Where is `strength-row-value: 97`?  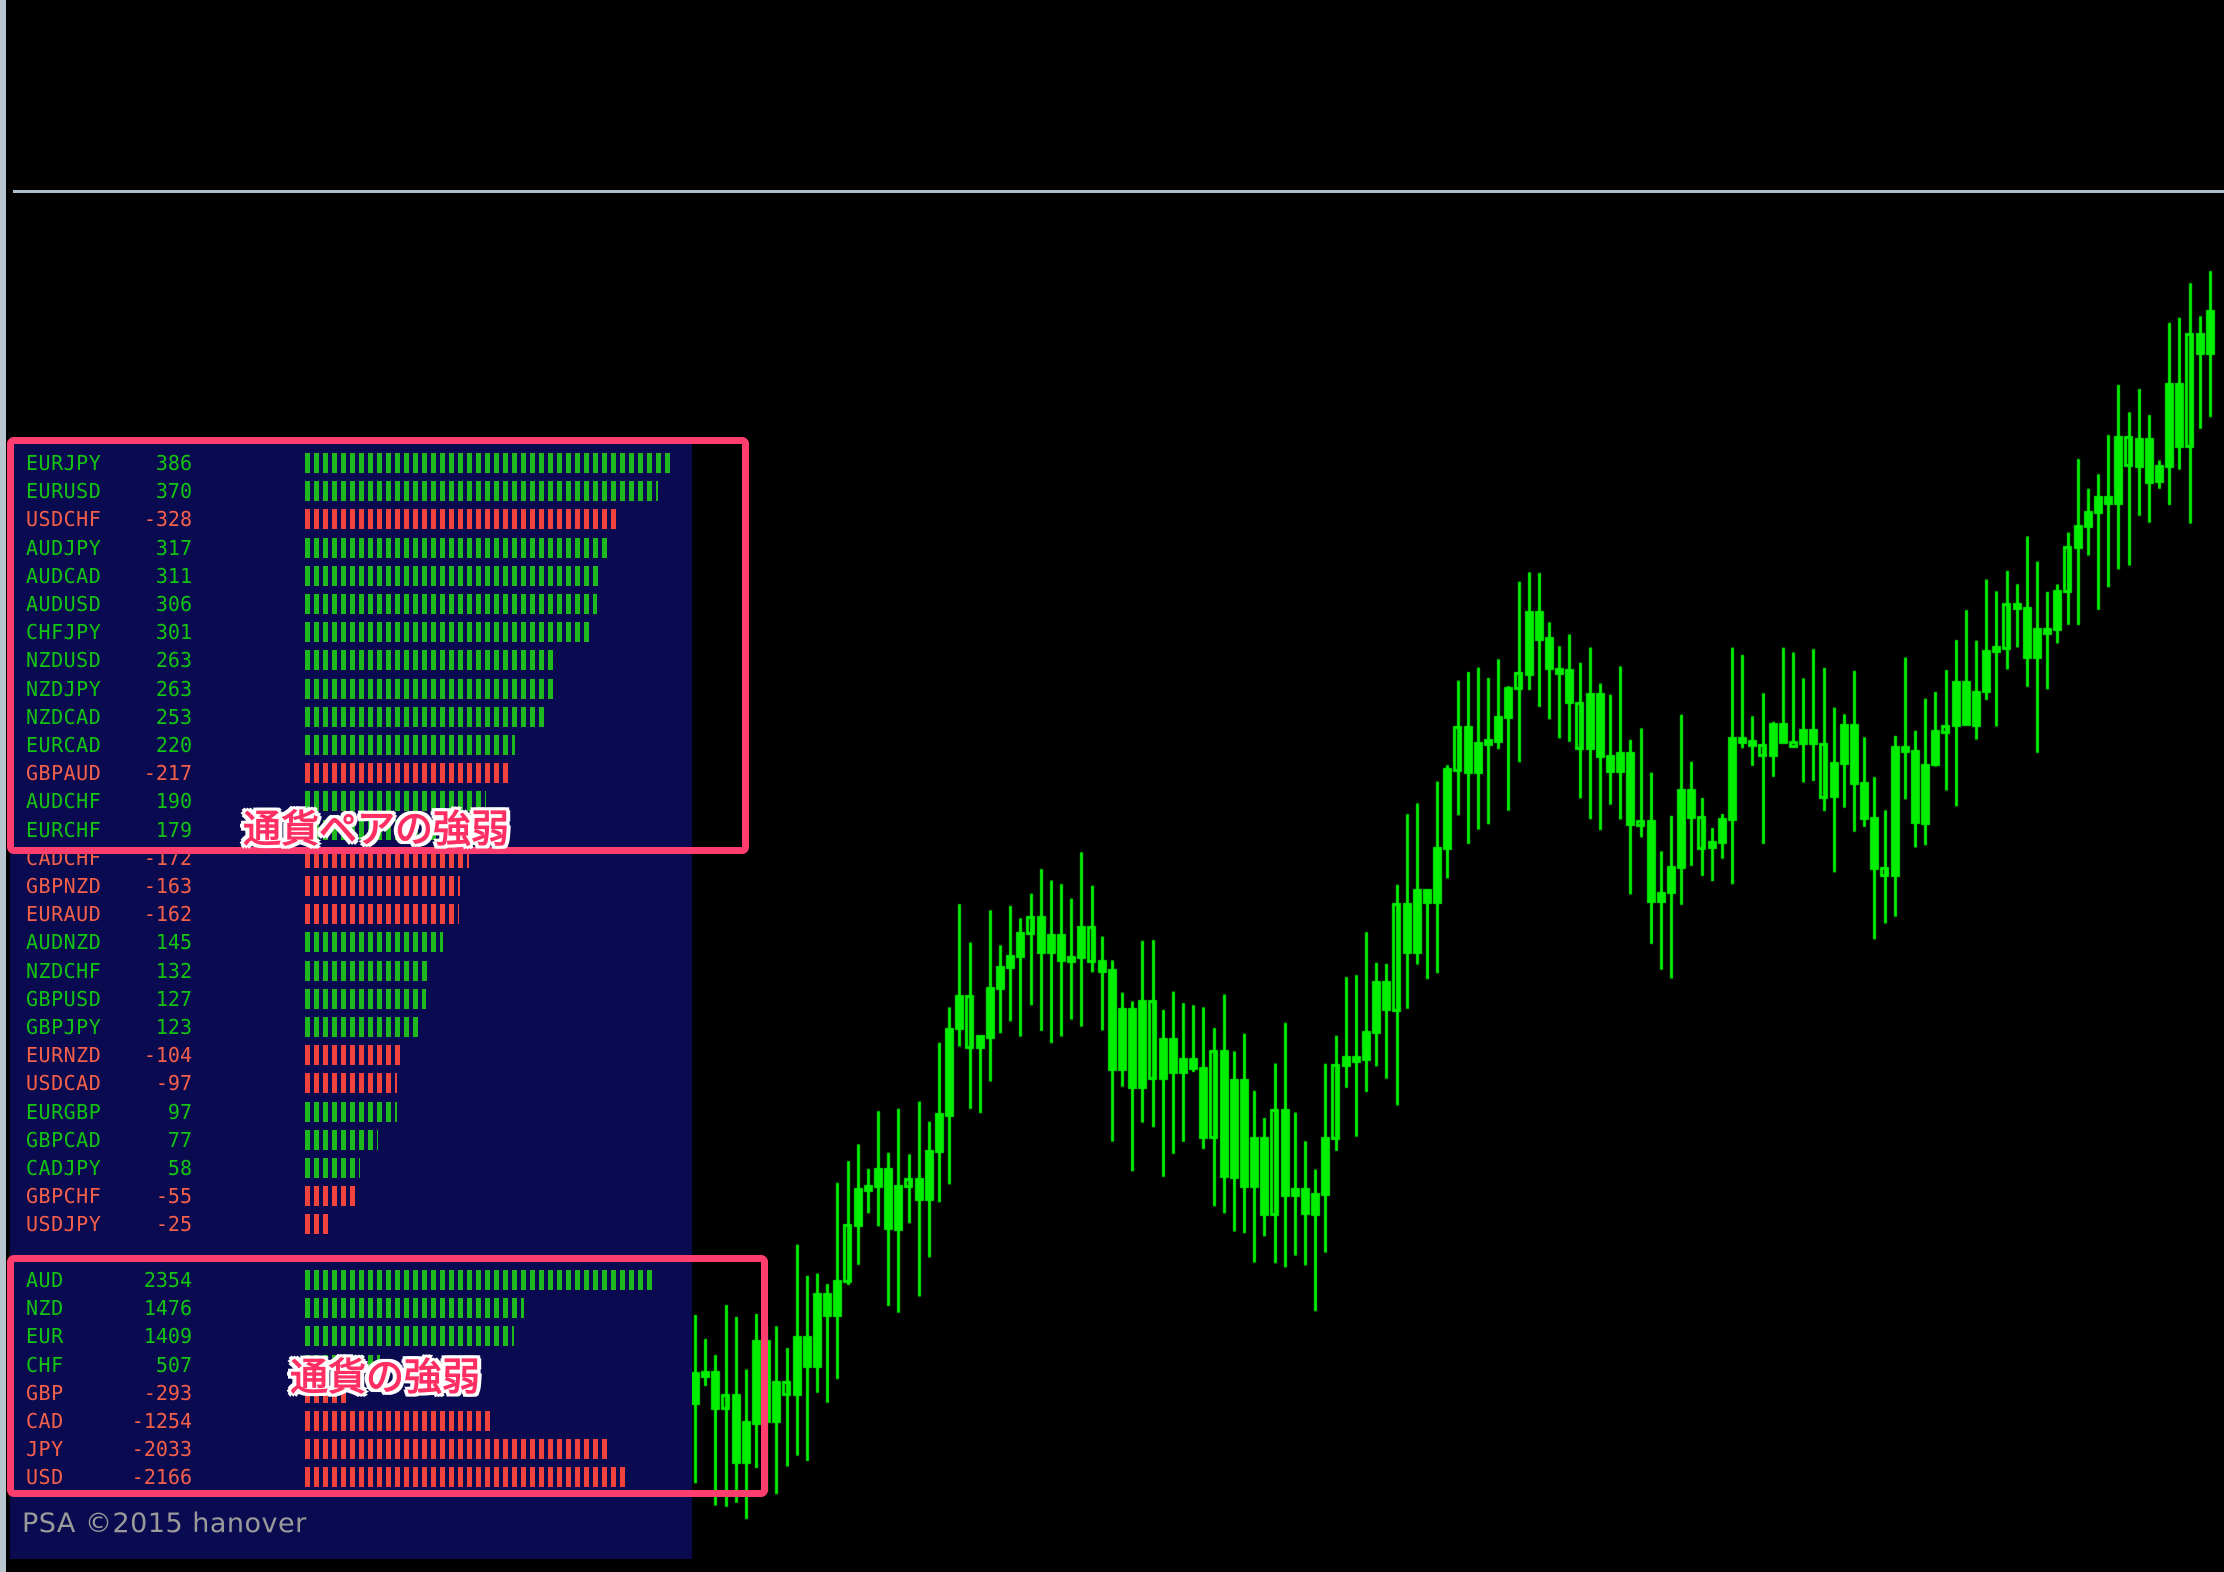
strength-row-value: 97 is located at coordinates (179, 1111).